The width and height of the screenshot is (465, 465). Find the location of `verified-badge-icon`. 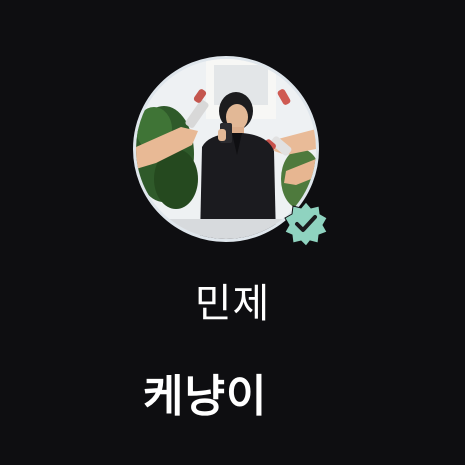

verified-badge-icon is located at coordinates (306, 223).